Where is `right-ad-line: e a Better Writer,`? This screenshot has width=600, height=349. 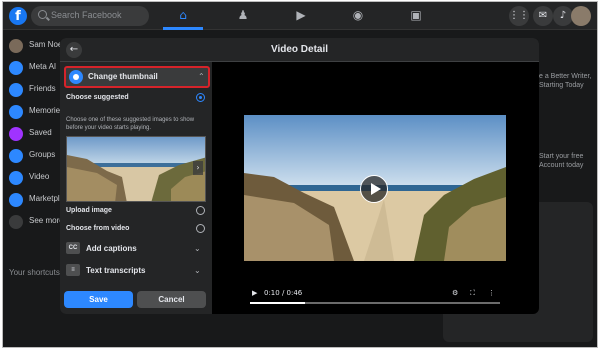
right-ad-line: e a Better Writer, is located at coordinates (565, 76).